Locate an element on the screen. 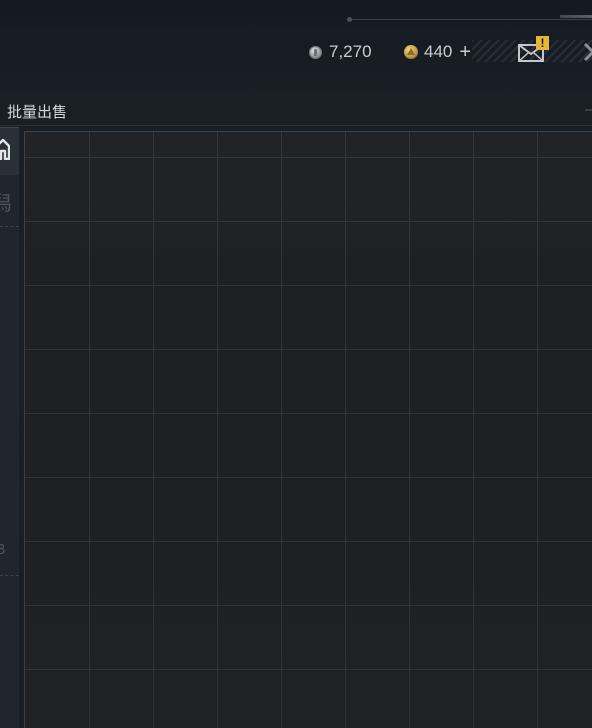 This screenshot has width=592, height=728. gold-currency: 440 + is located at coordinates (437, 52).